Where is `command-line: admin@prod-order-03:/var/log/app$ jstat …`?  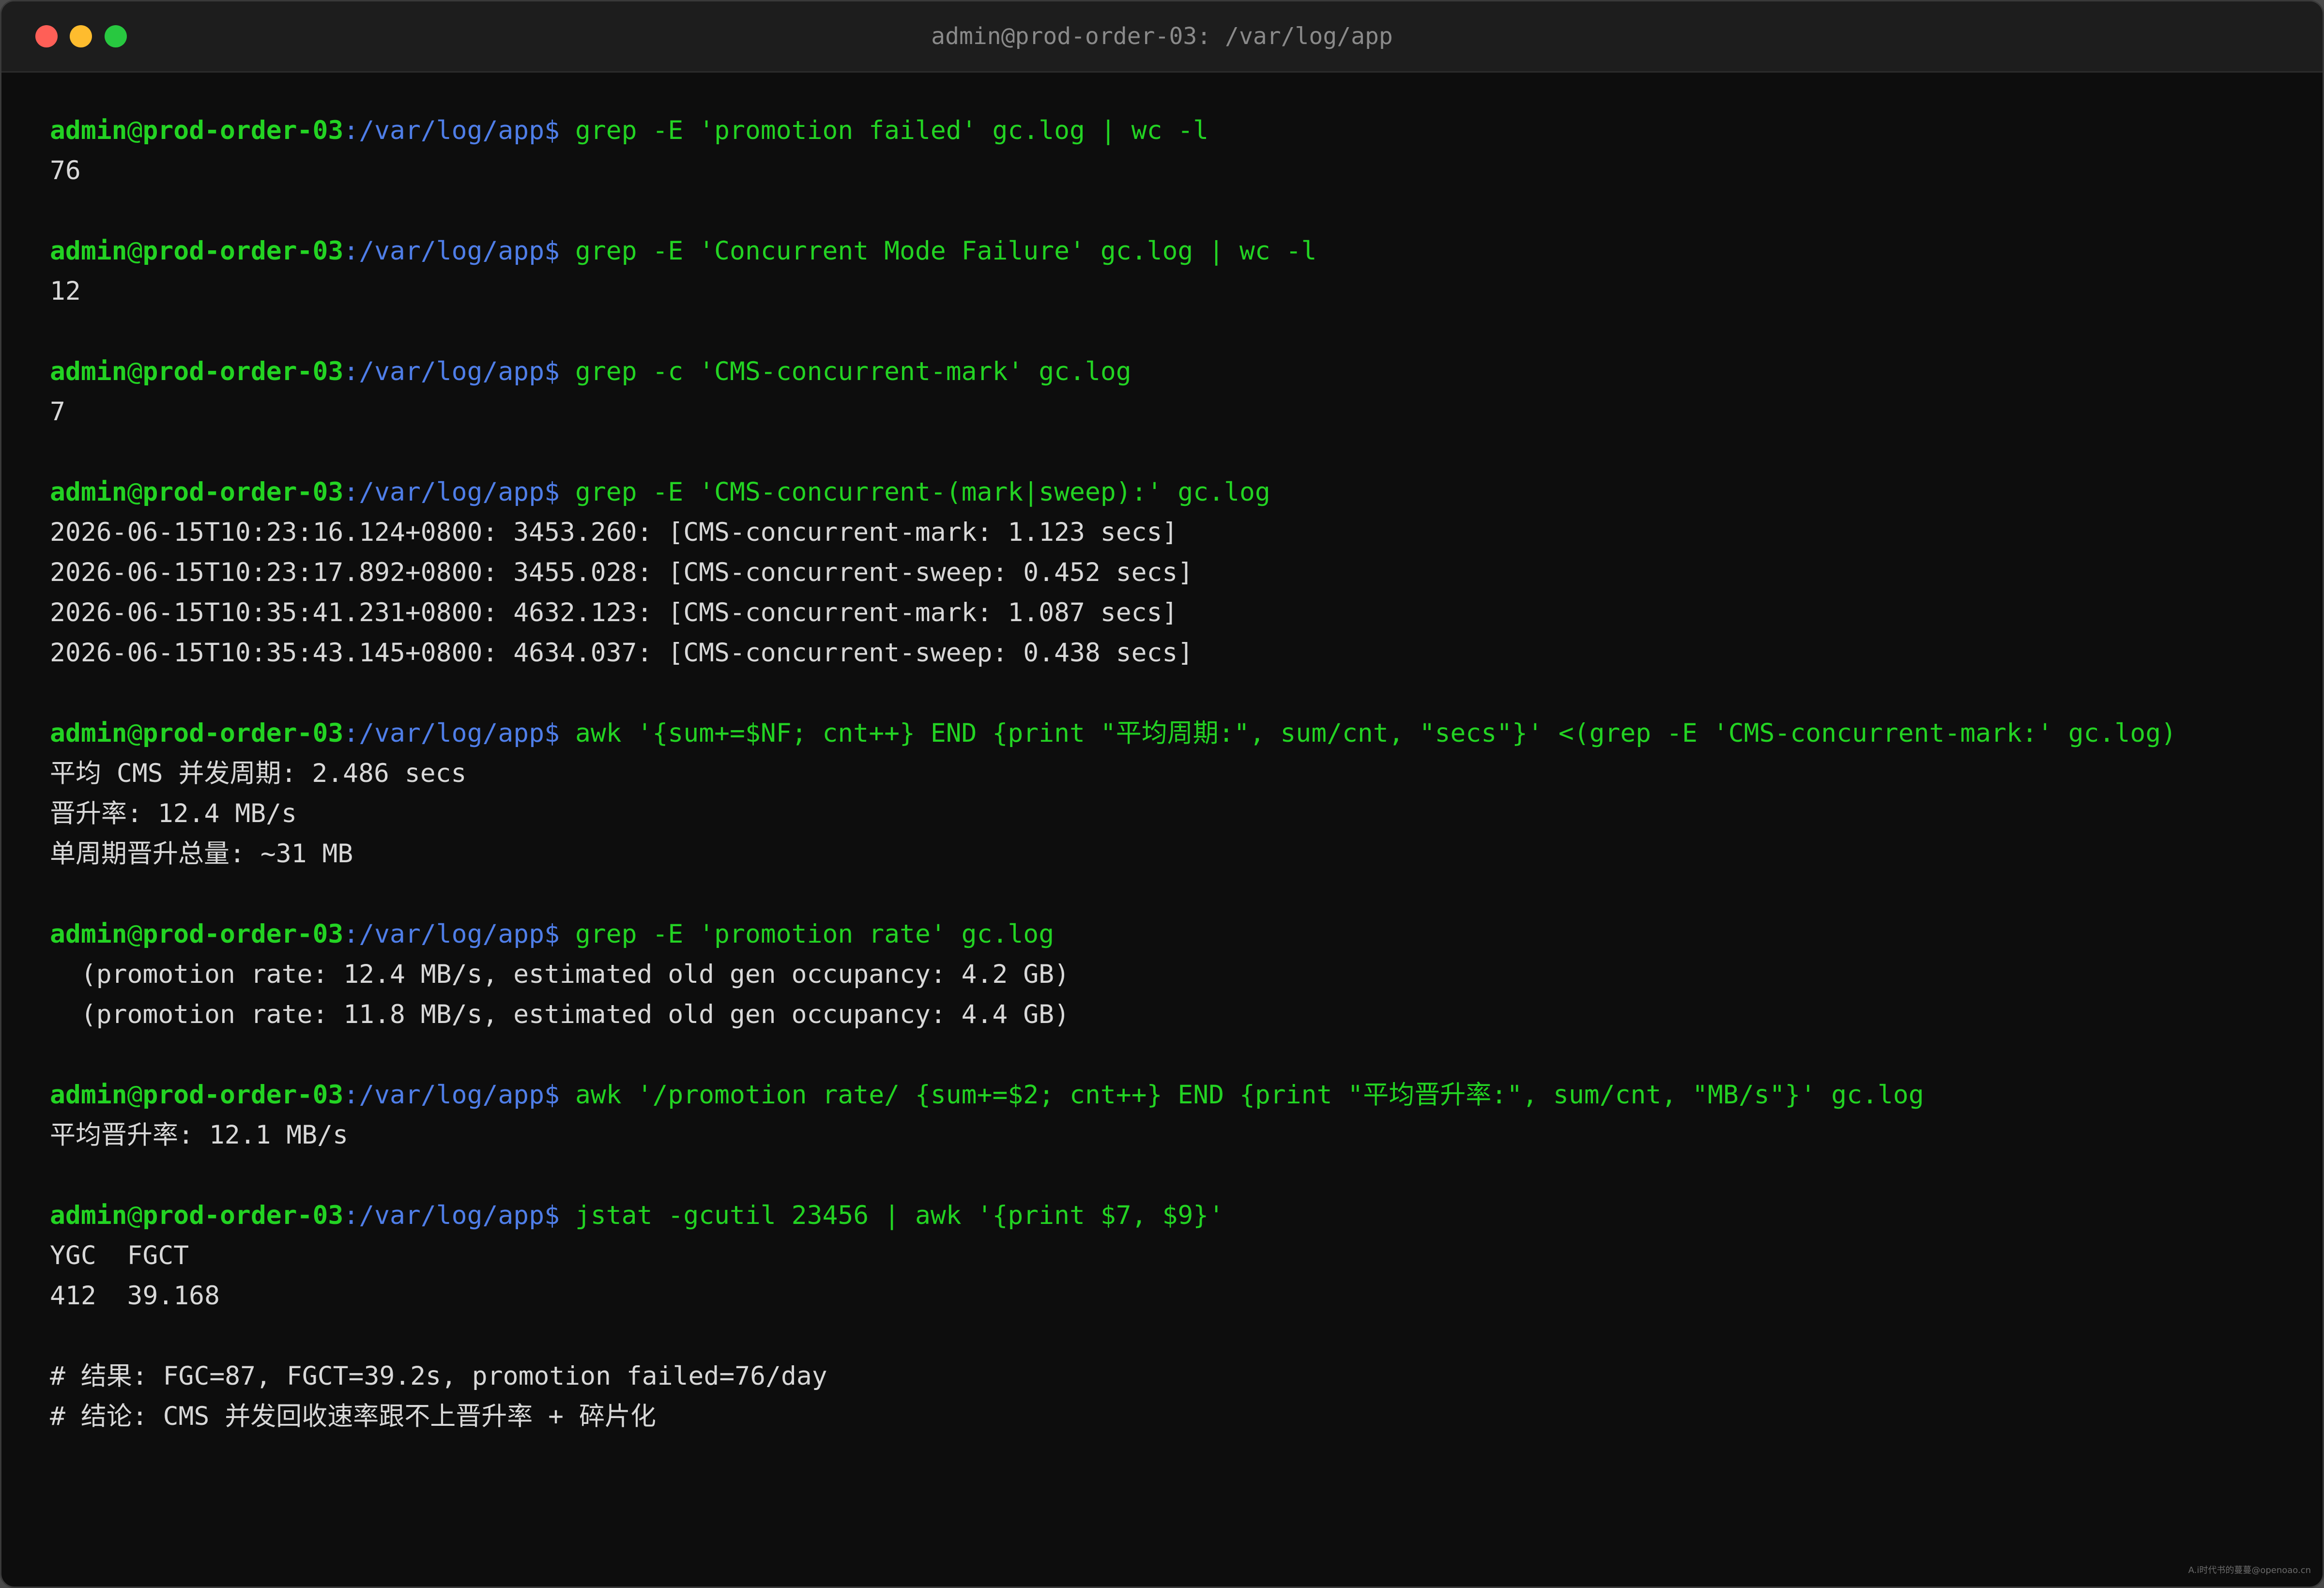
command-line: admin@prod-order-03:/var/log/app$ jstat … is located at coordinates (1177, 1215).